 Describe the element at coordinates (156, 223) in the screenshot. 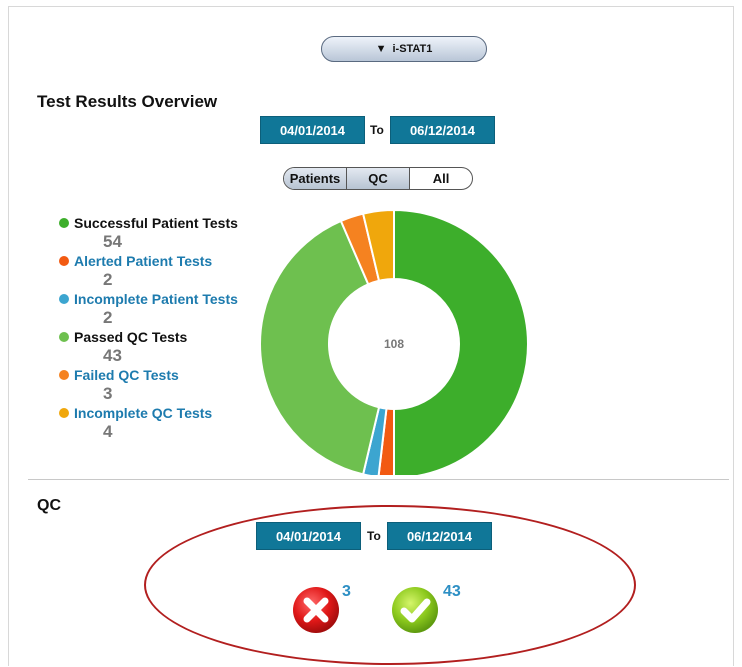

I see `legend-label: Successful Patient Tests` at that location.